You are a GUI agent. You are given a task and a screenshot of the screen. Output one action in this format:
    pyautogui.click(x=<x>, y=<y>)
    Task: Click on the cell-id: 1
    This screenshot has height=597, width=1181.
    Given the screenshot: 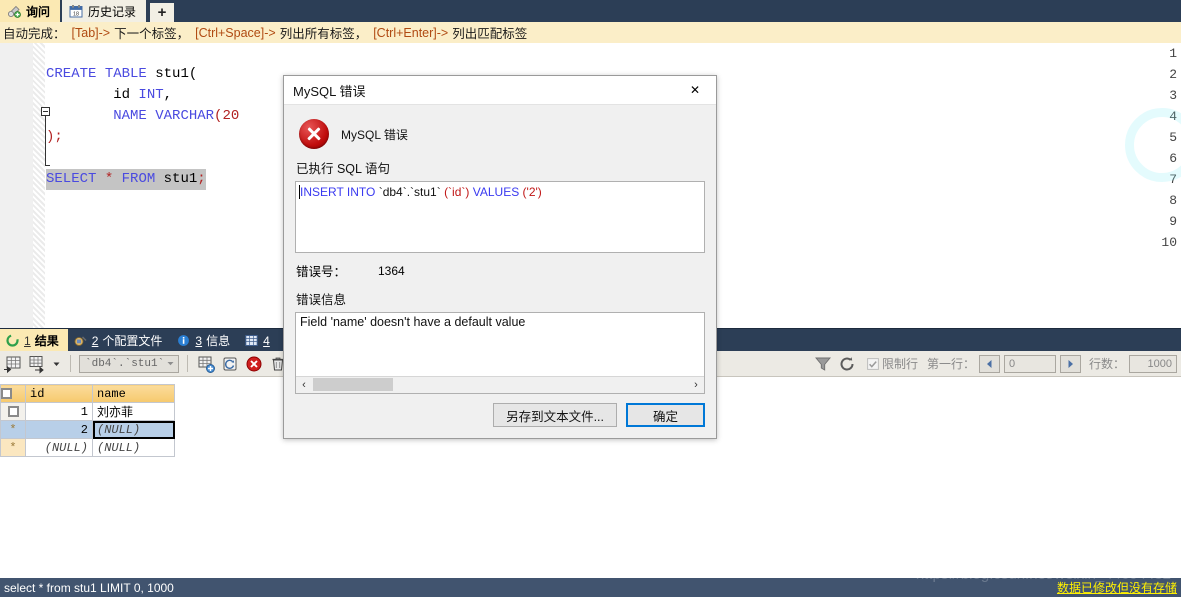 What is the action you would take?
    pyautogui.click(x=59, y=411)
    